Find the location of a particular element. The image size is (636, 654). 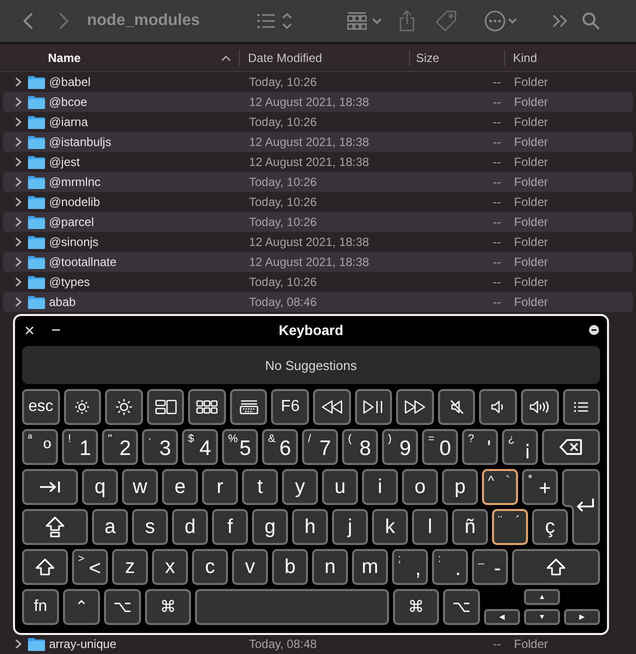

keyboard-key: & 6 is located at coordinates (280, 447).